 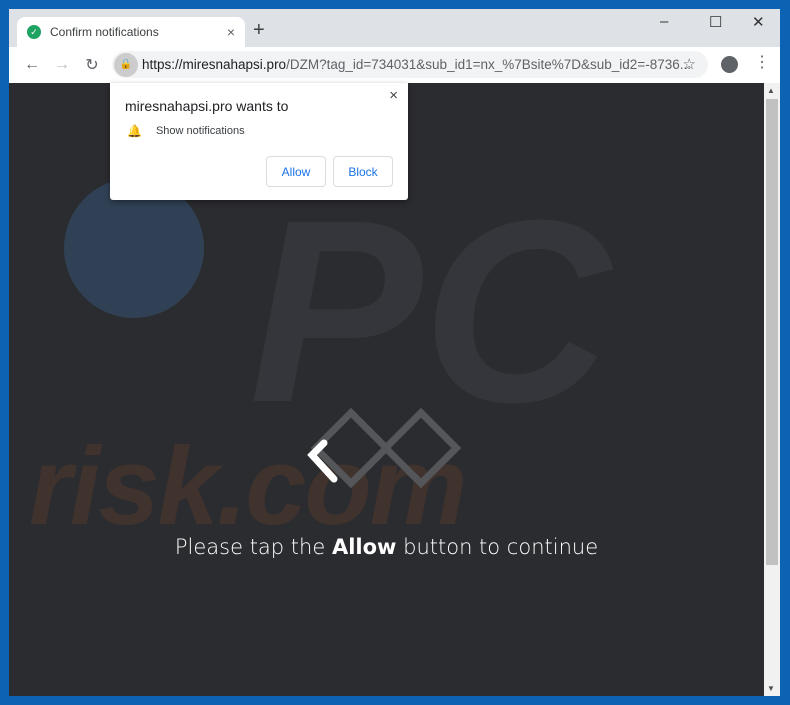 I want to click on maximize-button: ☐, so click(x=715, y=22).